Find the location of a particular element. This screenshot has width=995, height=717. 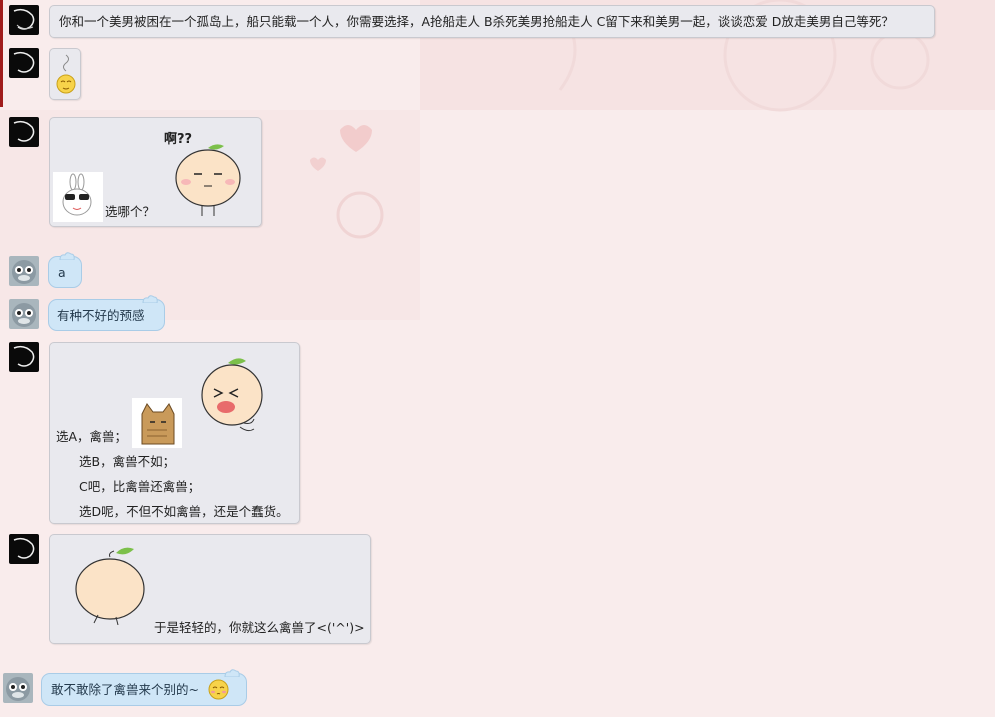

message-line: 选D呢，不但不如禽兽，还是个蠢货。 is located at coordinates (184, 511).